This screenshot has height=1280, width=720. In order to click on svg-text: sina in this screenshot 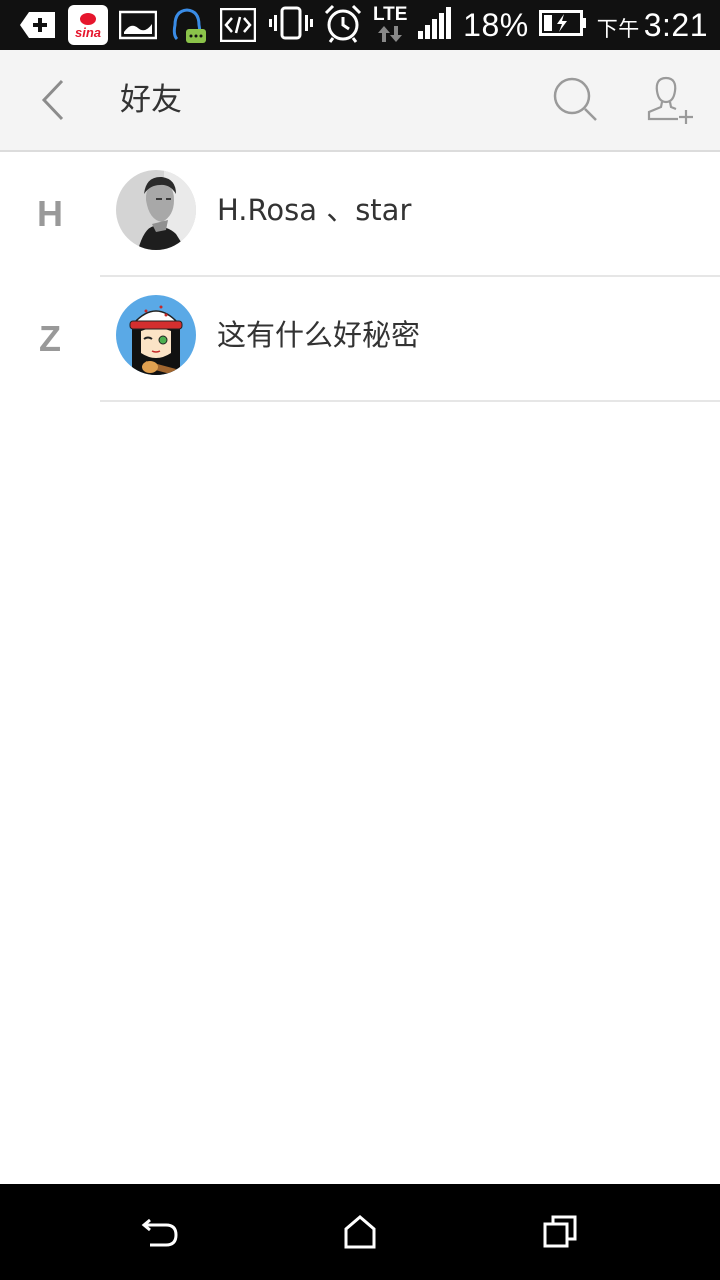, I will do `click(88, 32)`.